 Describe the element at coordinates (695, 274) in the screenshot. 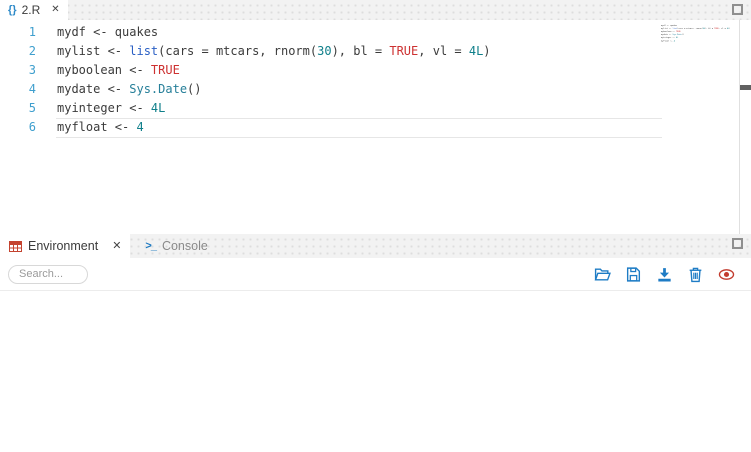

I see `trash-icon` at that location.